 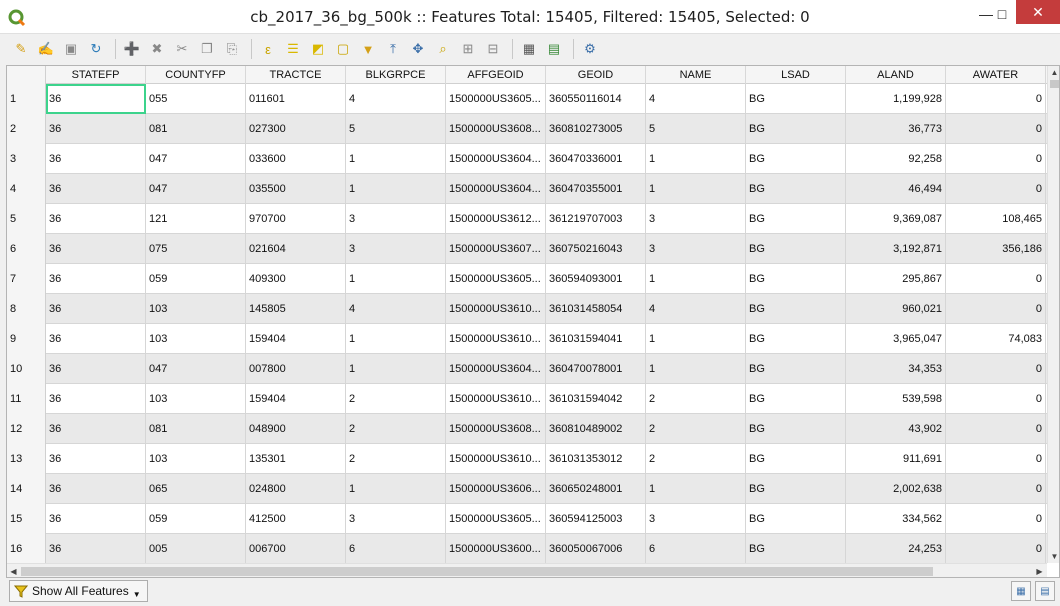 What do you see at coordinates (393, 49) in the screenshot?
I see `move-to-top-icon: ⤒` at bounding box center [393, 49].